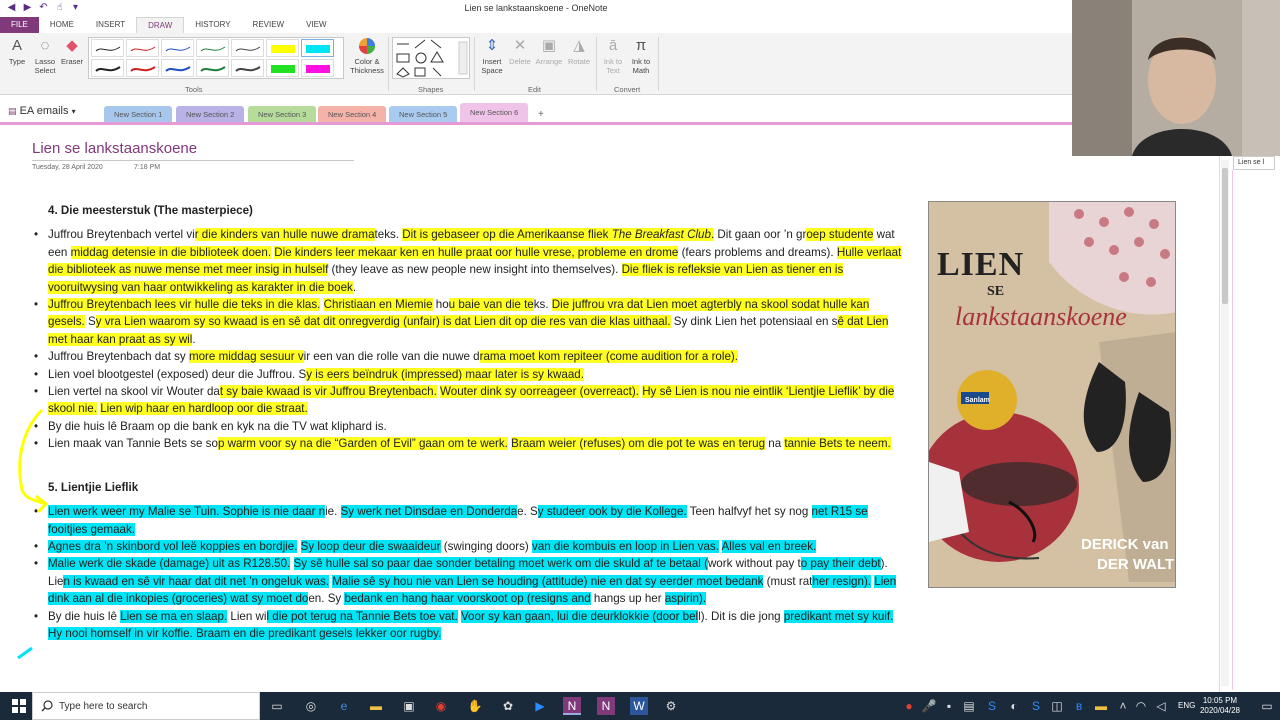 This screenshot has width=1280, height=720. I want to click on page-title: Lien se lankstaanskoene, so click(114, 148).